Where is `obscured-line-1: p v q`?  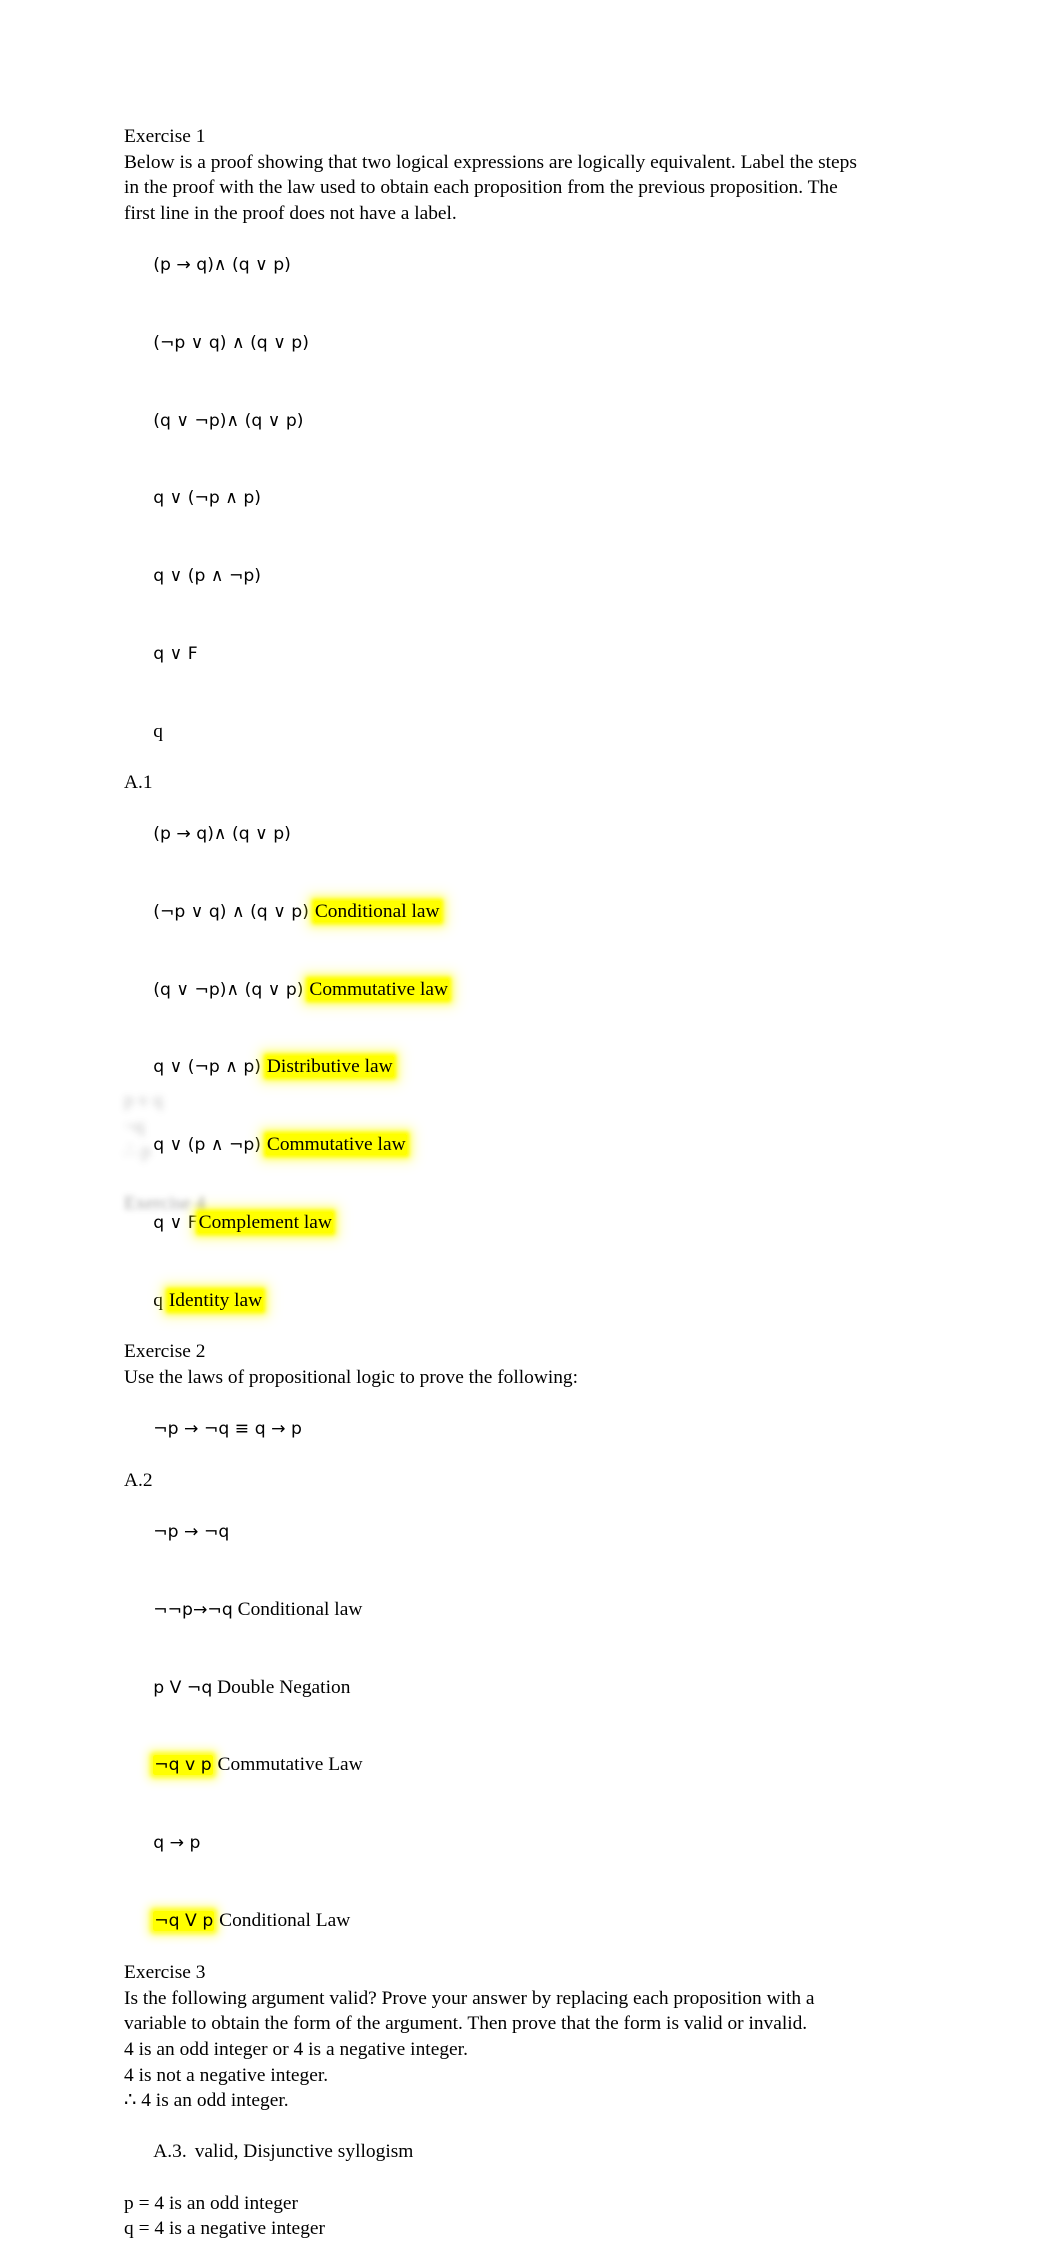
obscured-line-1: p v q is located at coordinates (143, 1100).